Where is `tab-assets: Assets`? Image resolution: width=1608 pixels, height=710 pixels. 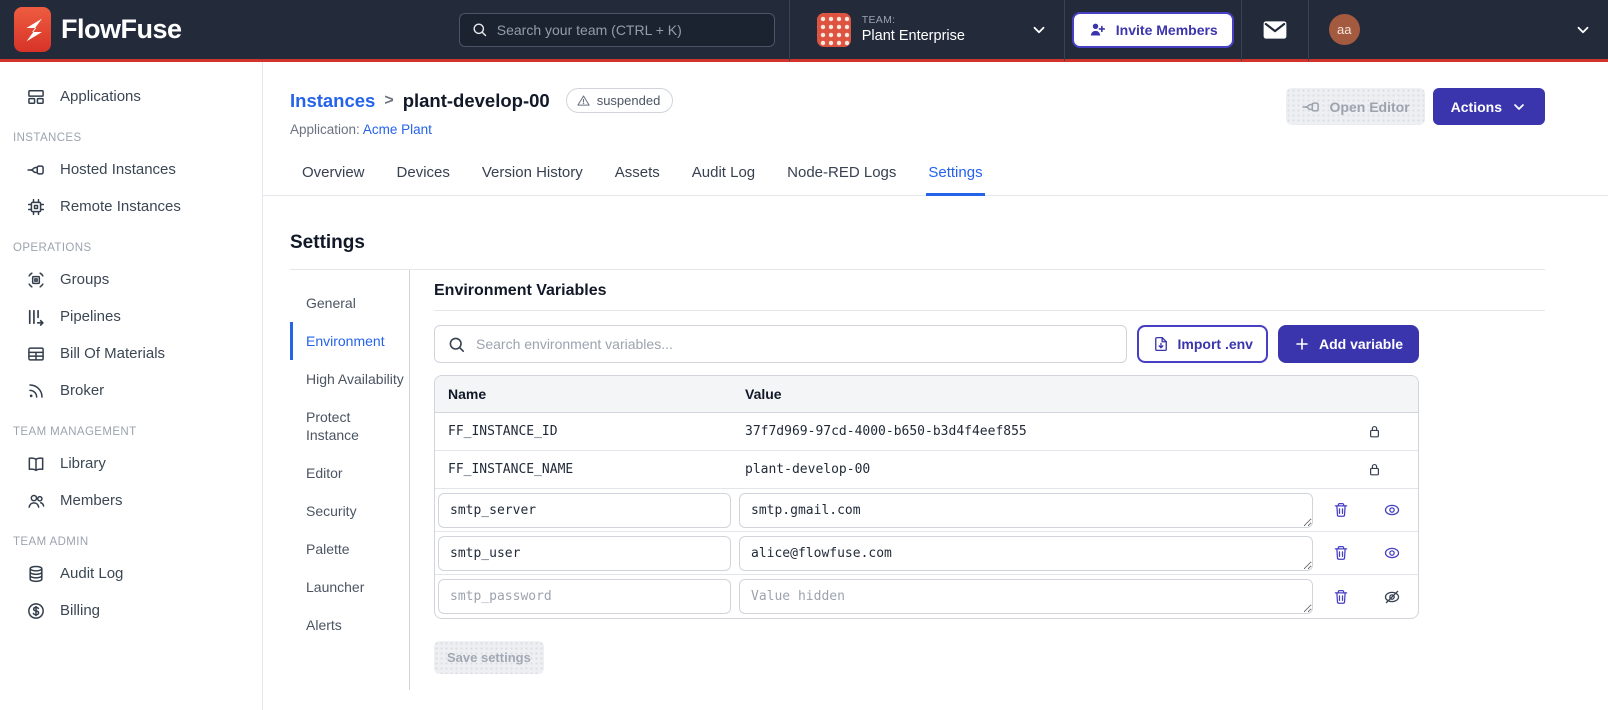
tab-assets: Assets is located at coordinates (637, 177).